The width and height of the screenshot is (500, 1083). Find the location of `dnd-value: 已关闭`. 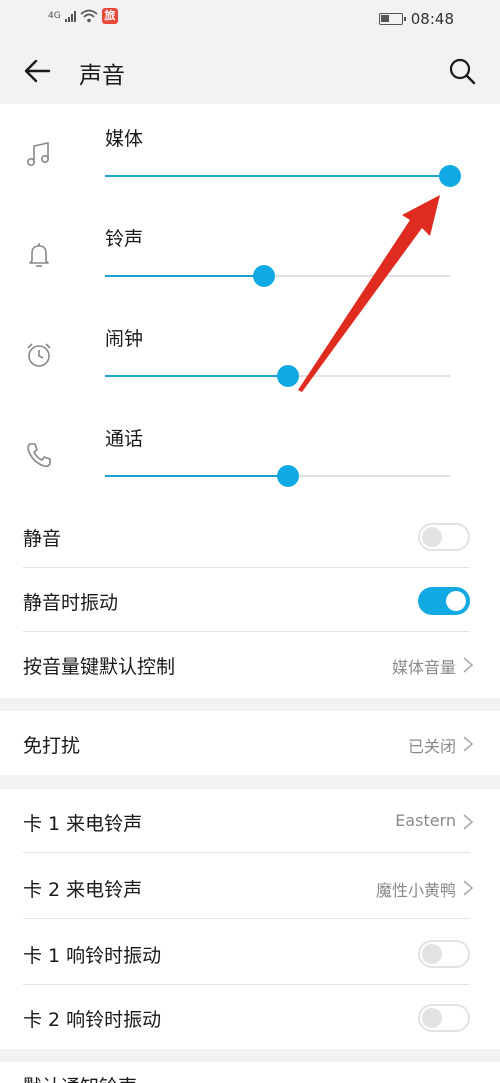

dnd-value: 已关闭 is located at coordinates (431, 746).